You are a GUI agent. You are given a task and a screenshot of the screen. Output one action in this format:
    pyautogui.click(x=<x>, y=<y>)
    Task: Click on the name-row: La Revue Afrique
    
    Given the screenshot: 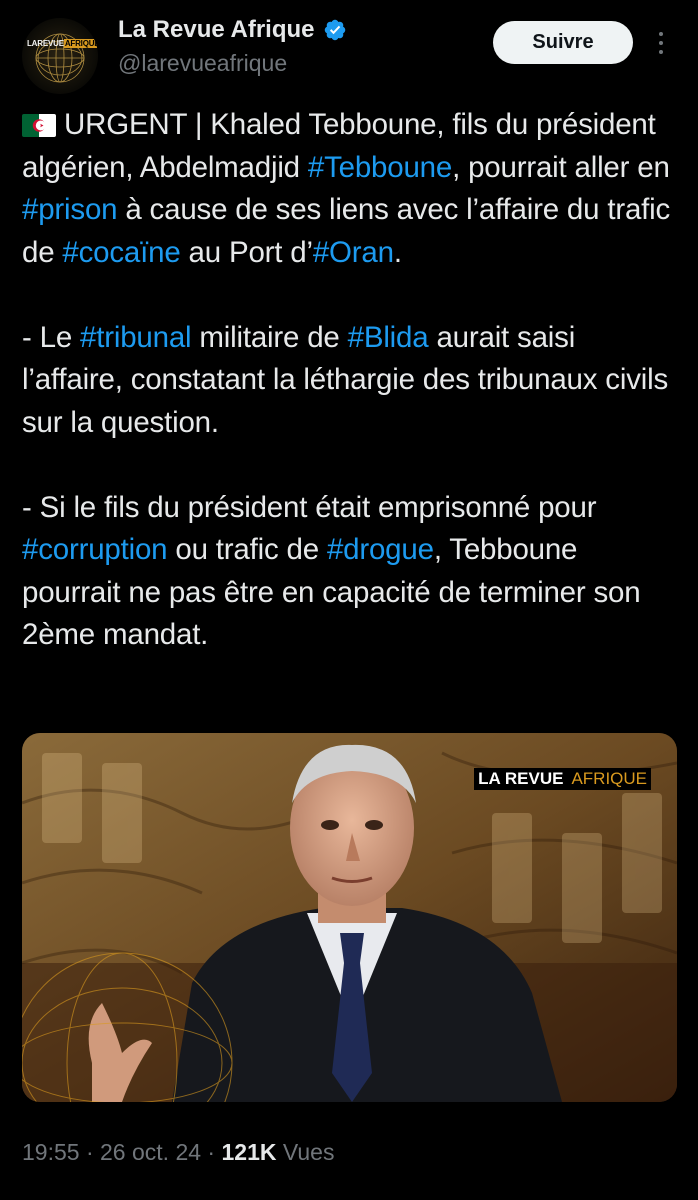 What is the action you would take?
    pyautogui.click(x=232, y=30)
    